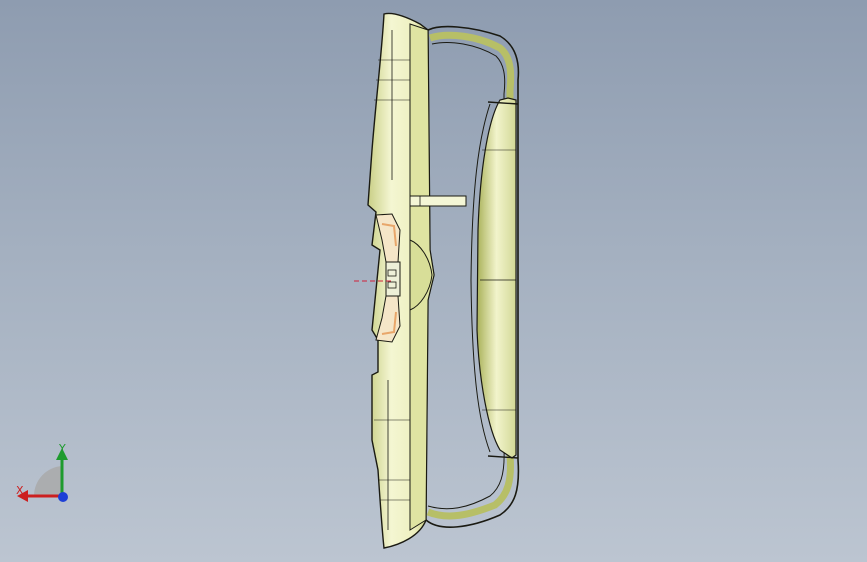  I want to click on mount-tab, so click(438, 201).